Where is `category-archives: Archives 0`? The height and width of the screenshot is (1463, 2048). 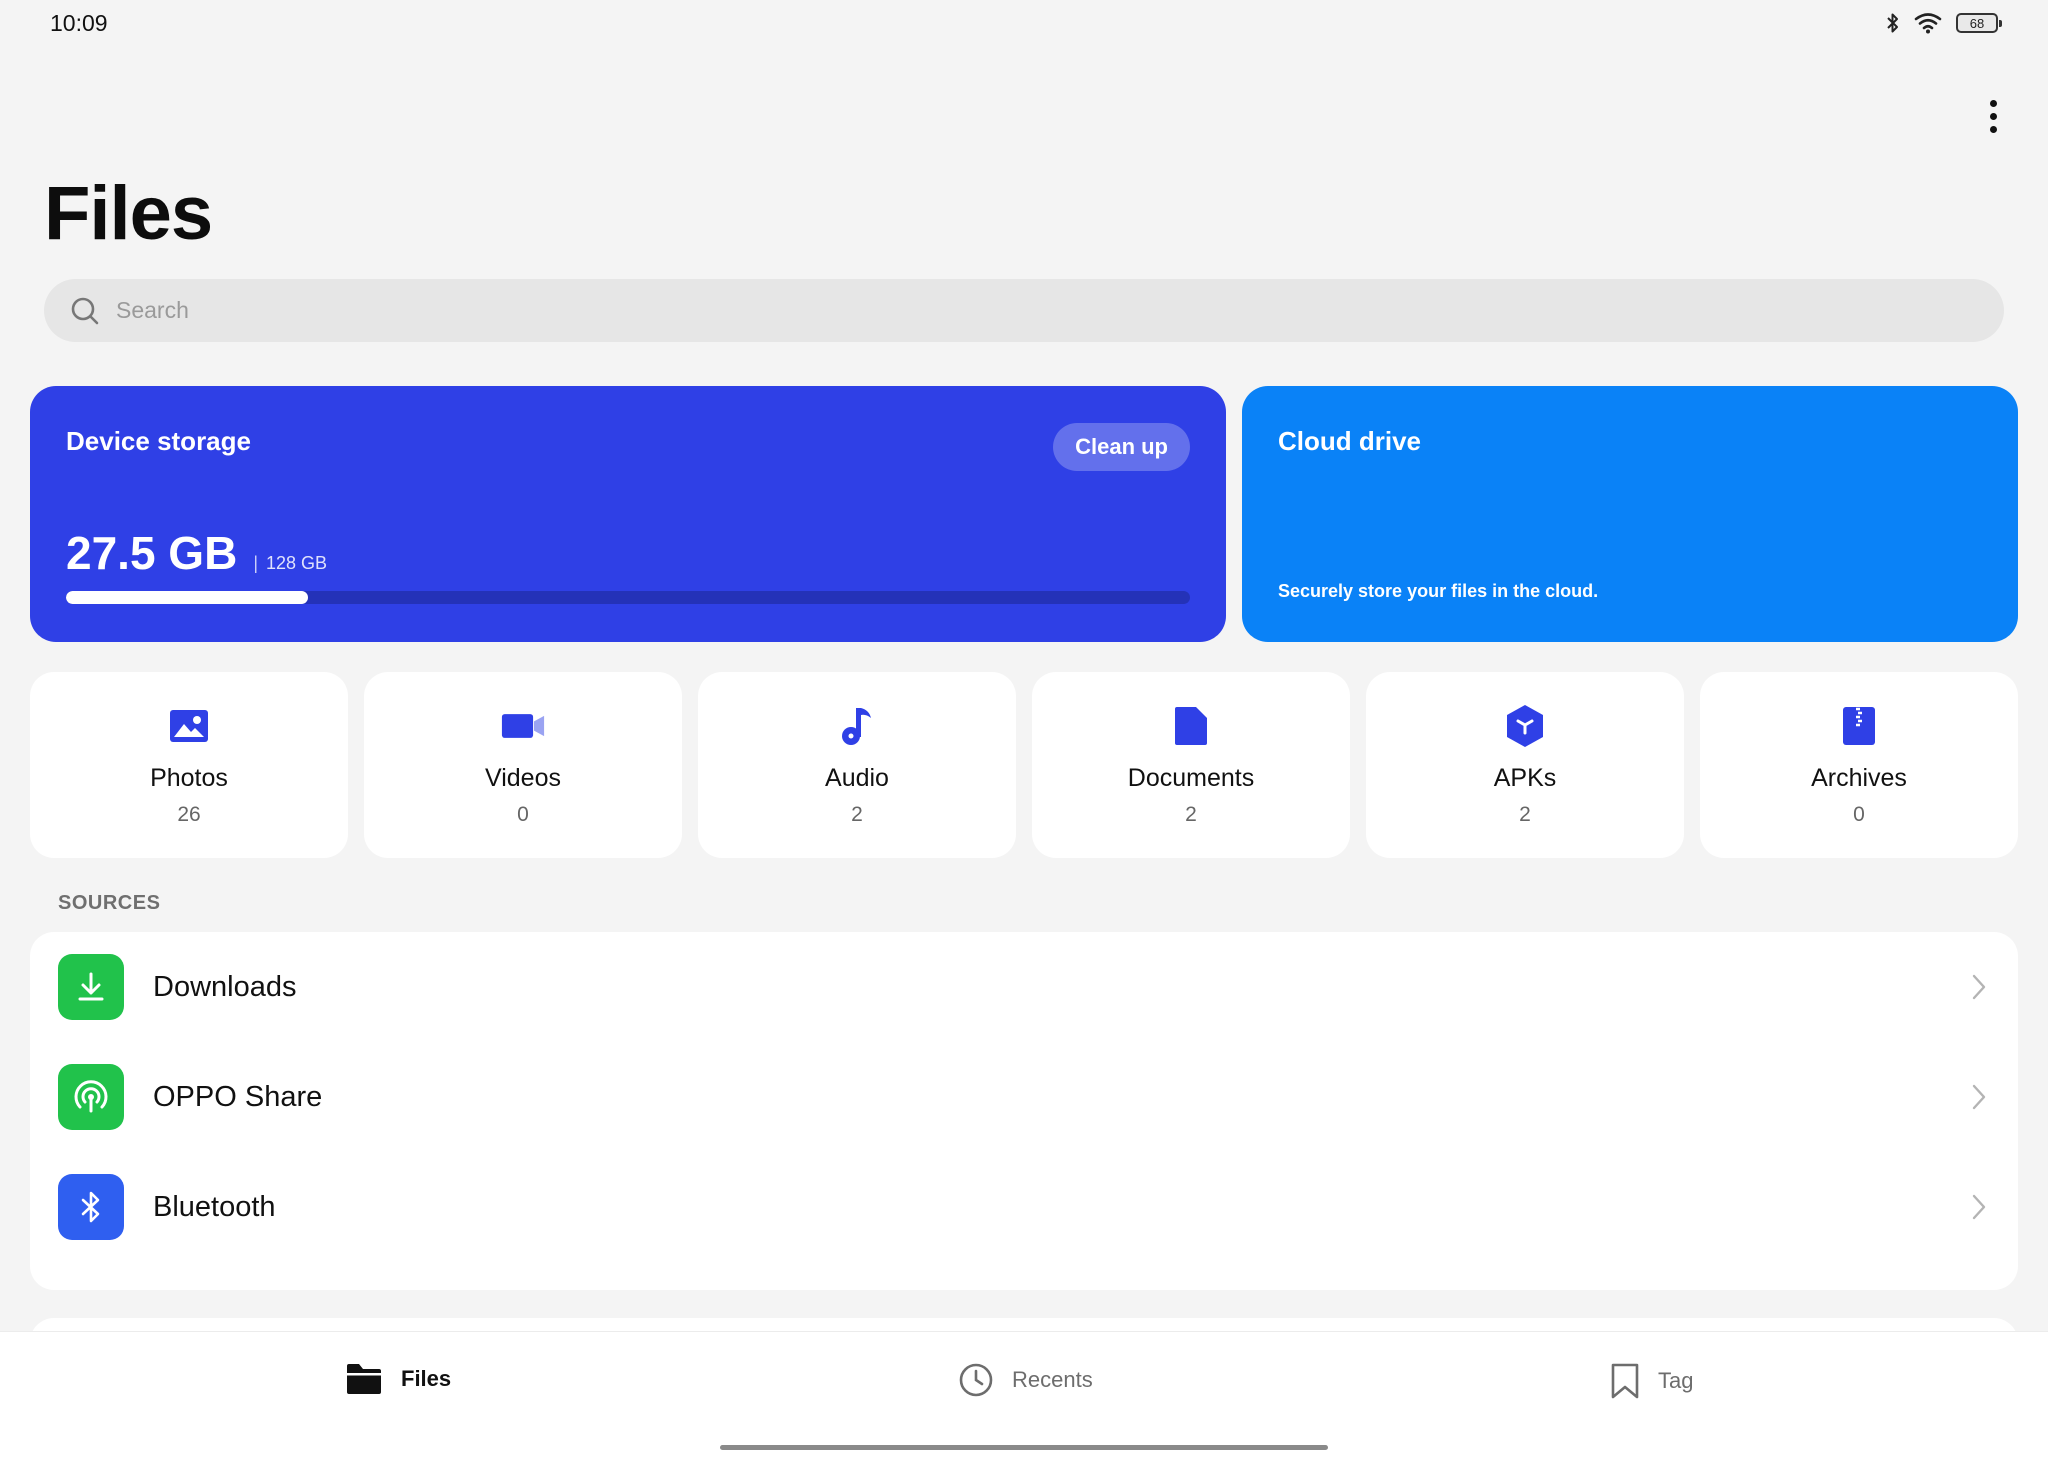 category-archives: Archives 0 is located at coordinates (1859, 765).